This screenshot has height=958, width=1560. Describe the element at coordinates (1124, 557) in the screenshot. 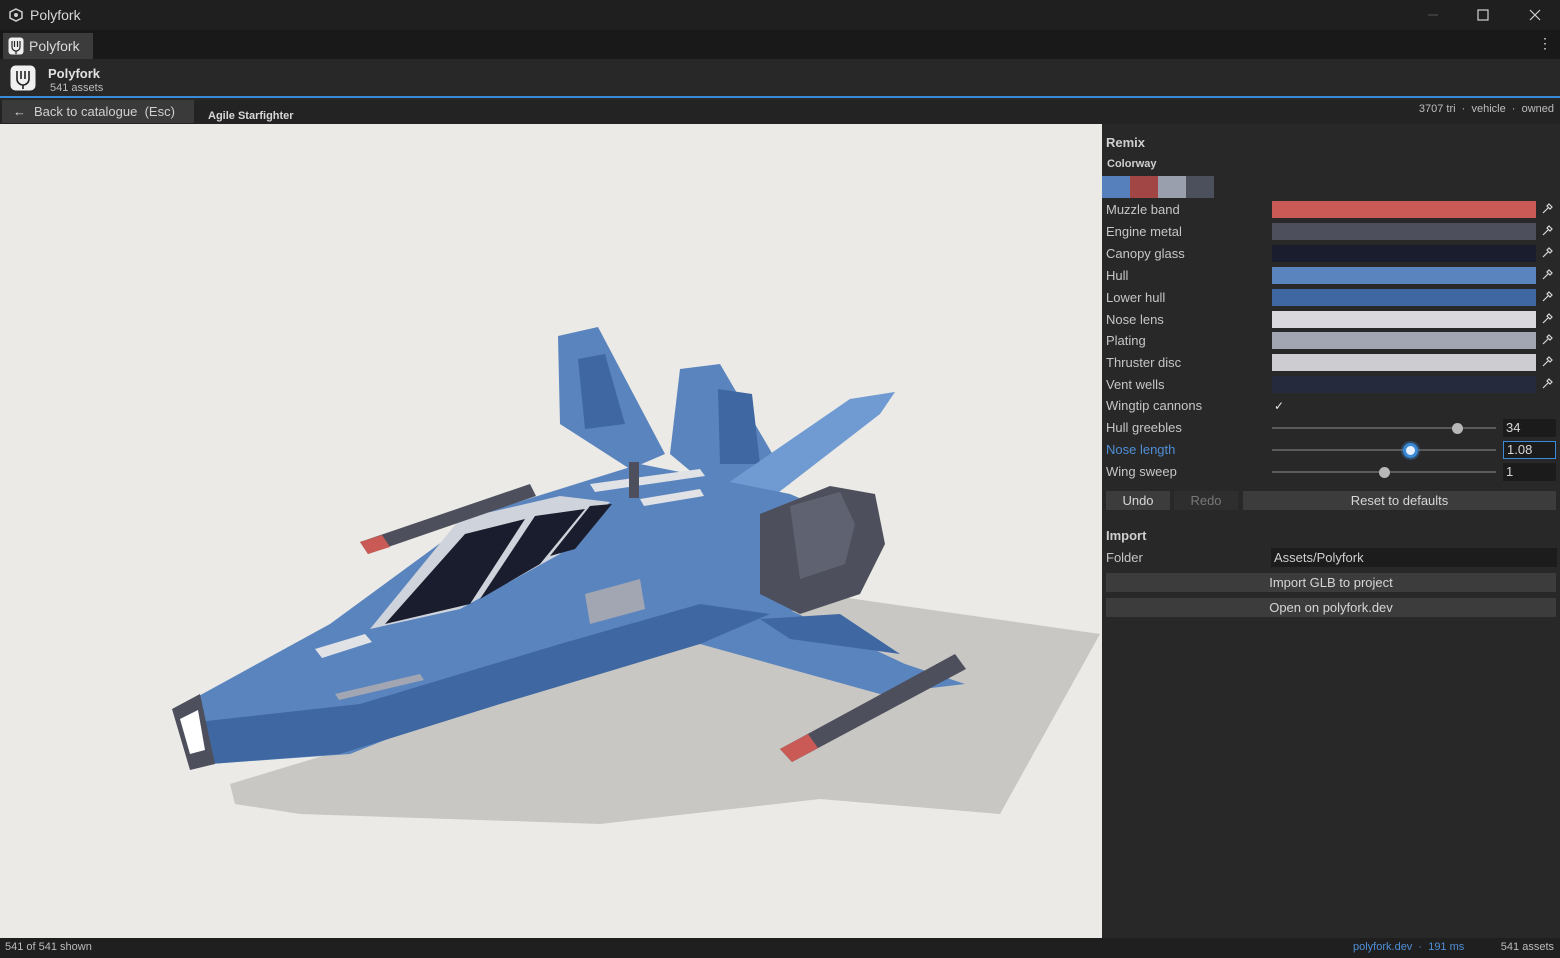

I see `folder-label: Folder` at that location.